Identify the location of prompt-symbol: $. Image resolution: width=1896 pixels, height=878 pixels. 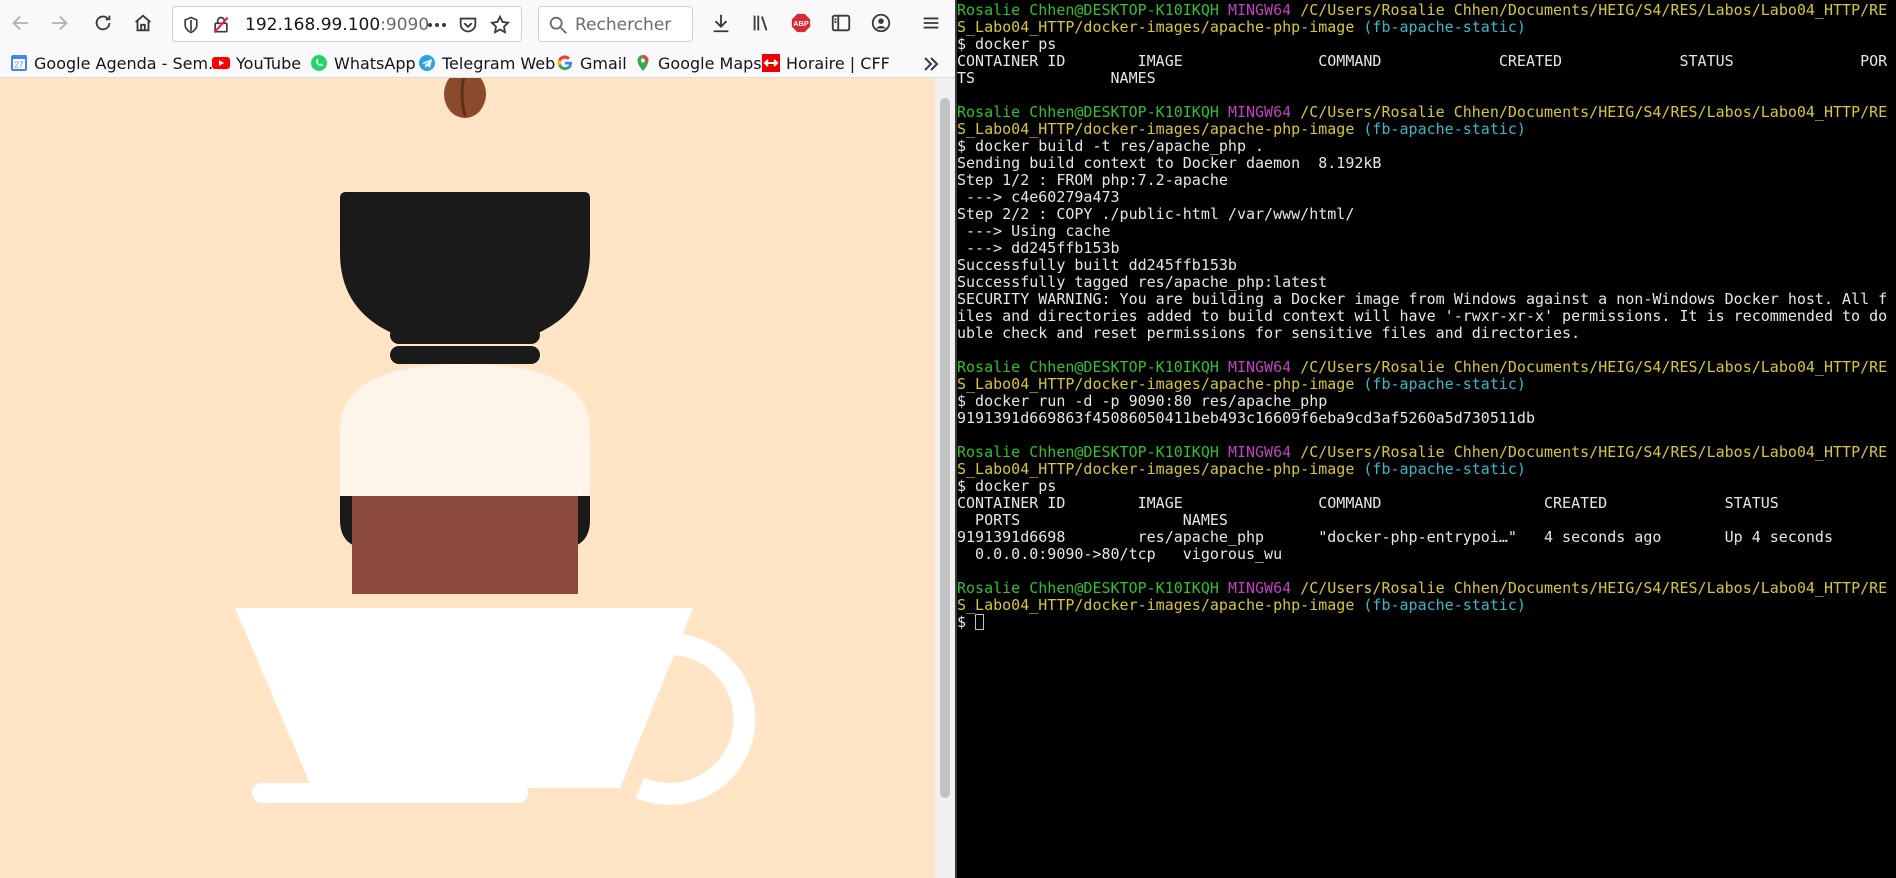
(966, 622).